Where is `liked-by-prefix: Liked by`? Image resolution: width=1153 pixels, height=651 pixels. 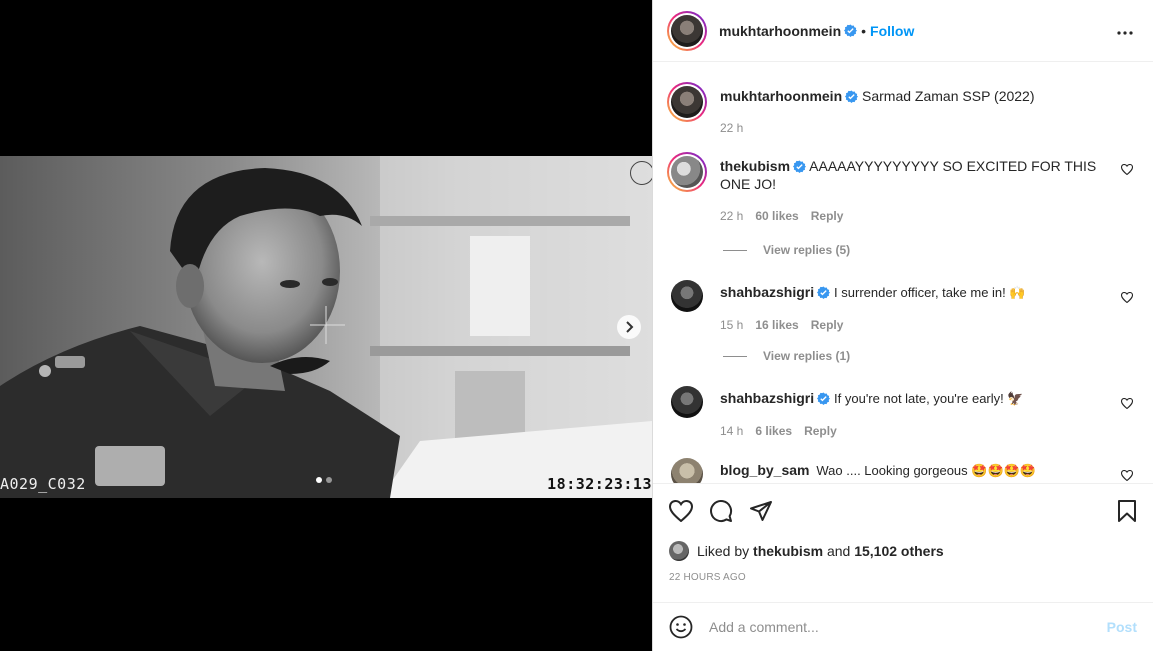
liked-by-prefix: Liked by is located at coordinates (723, 551).